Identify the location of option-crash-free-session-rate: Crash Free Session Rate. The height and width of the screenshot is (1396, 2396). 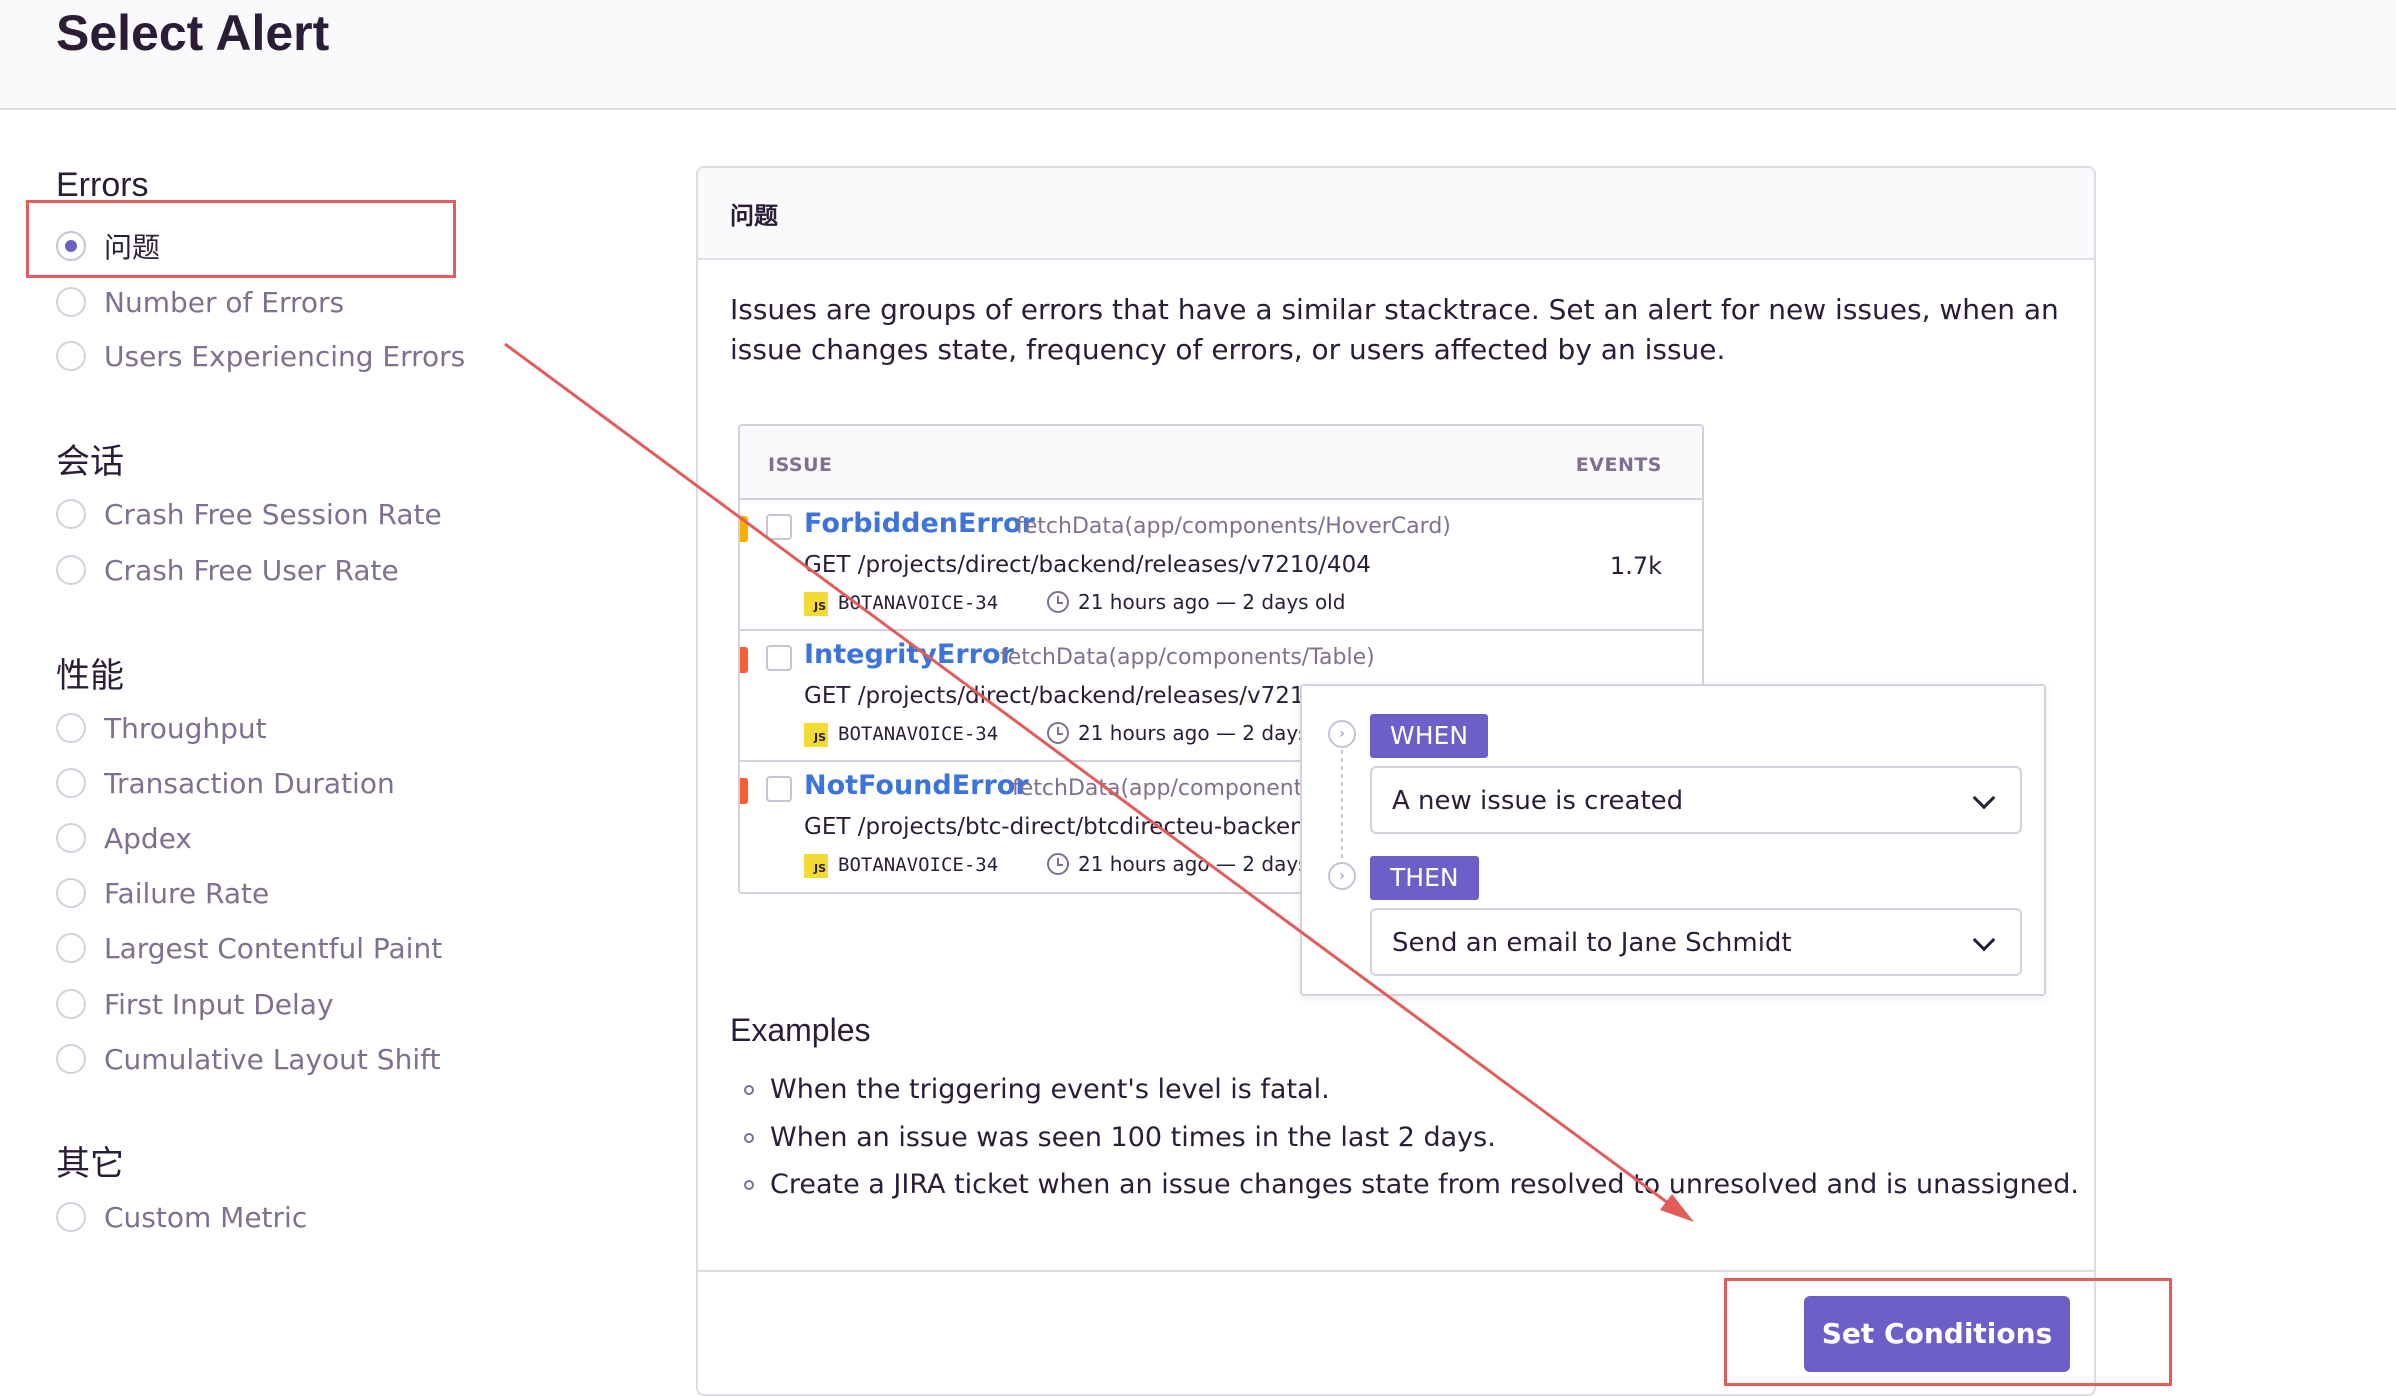
(249, 514).